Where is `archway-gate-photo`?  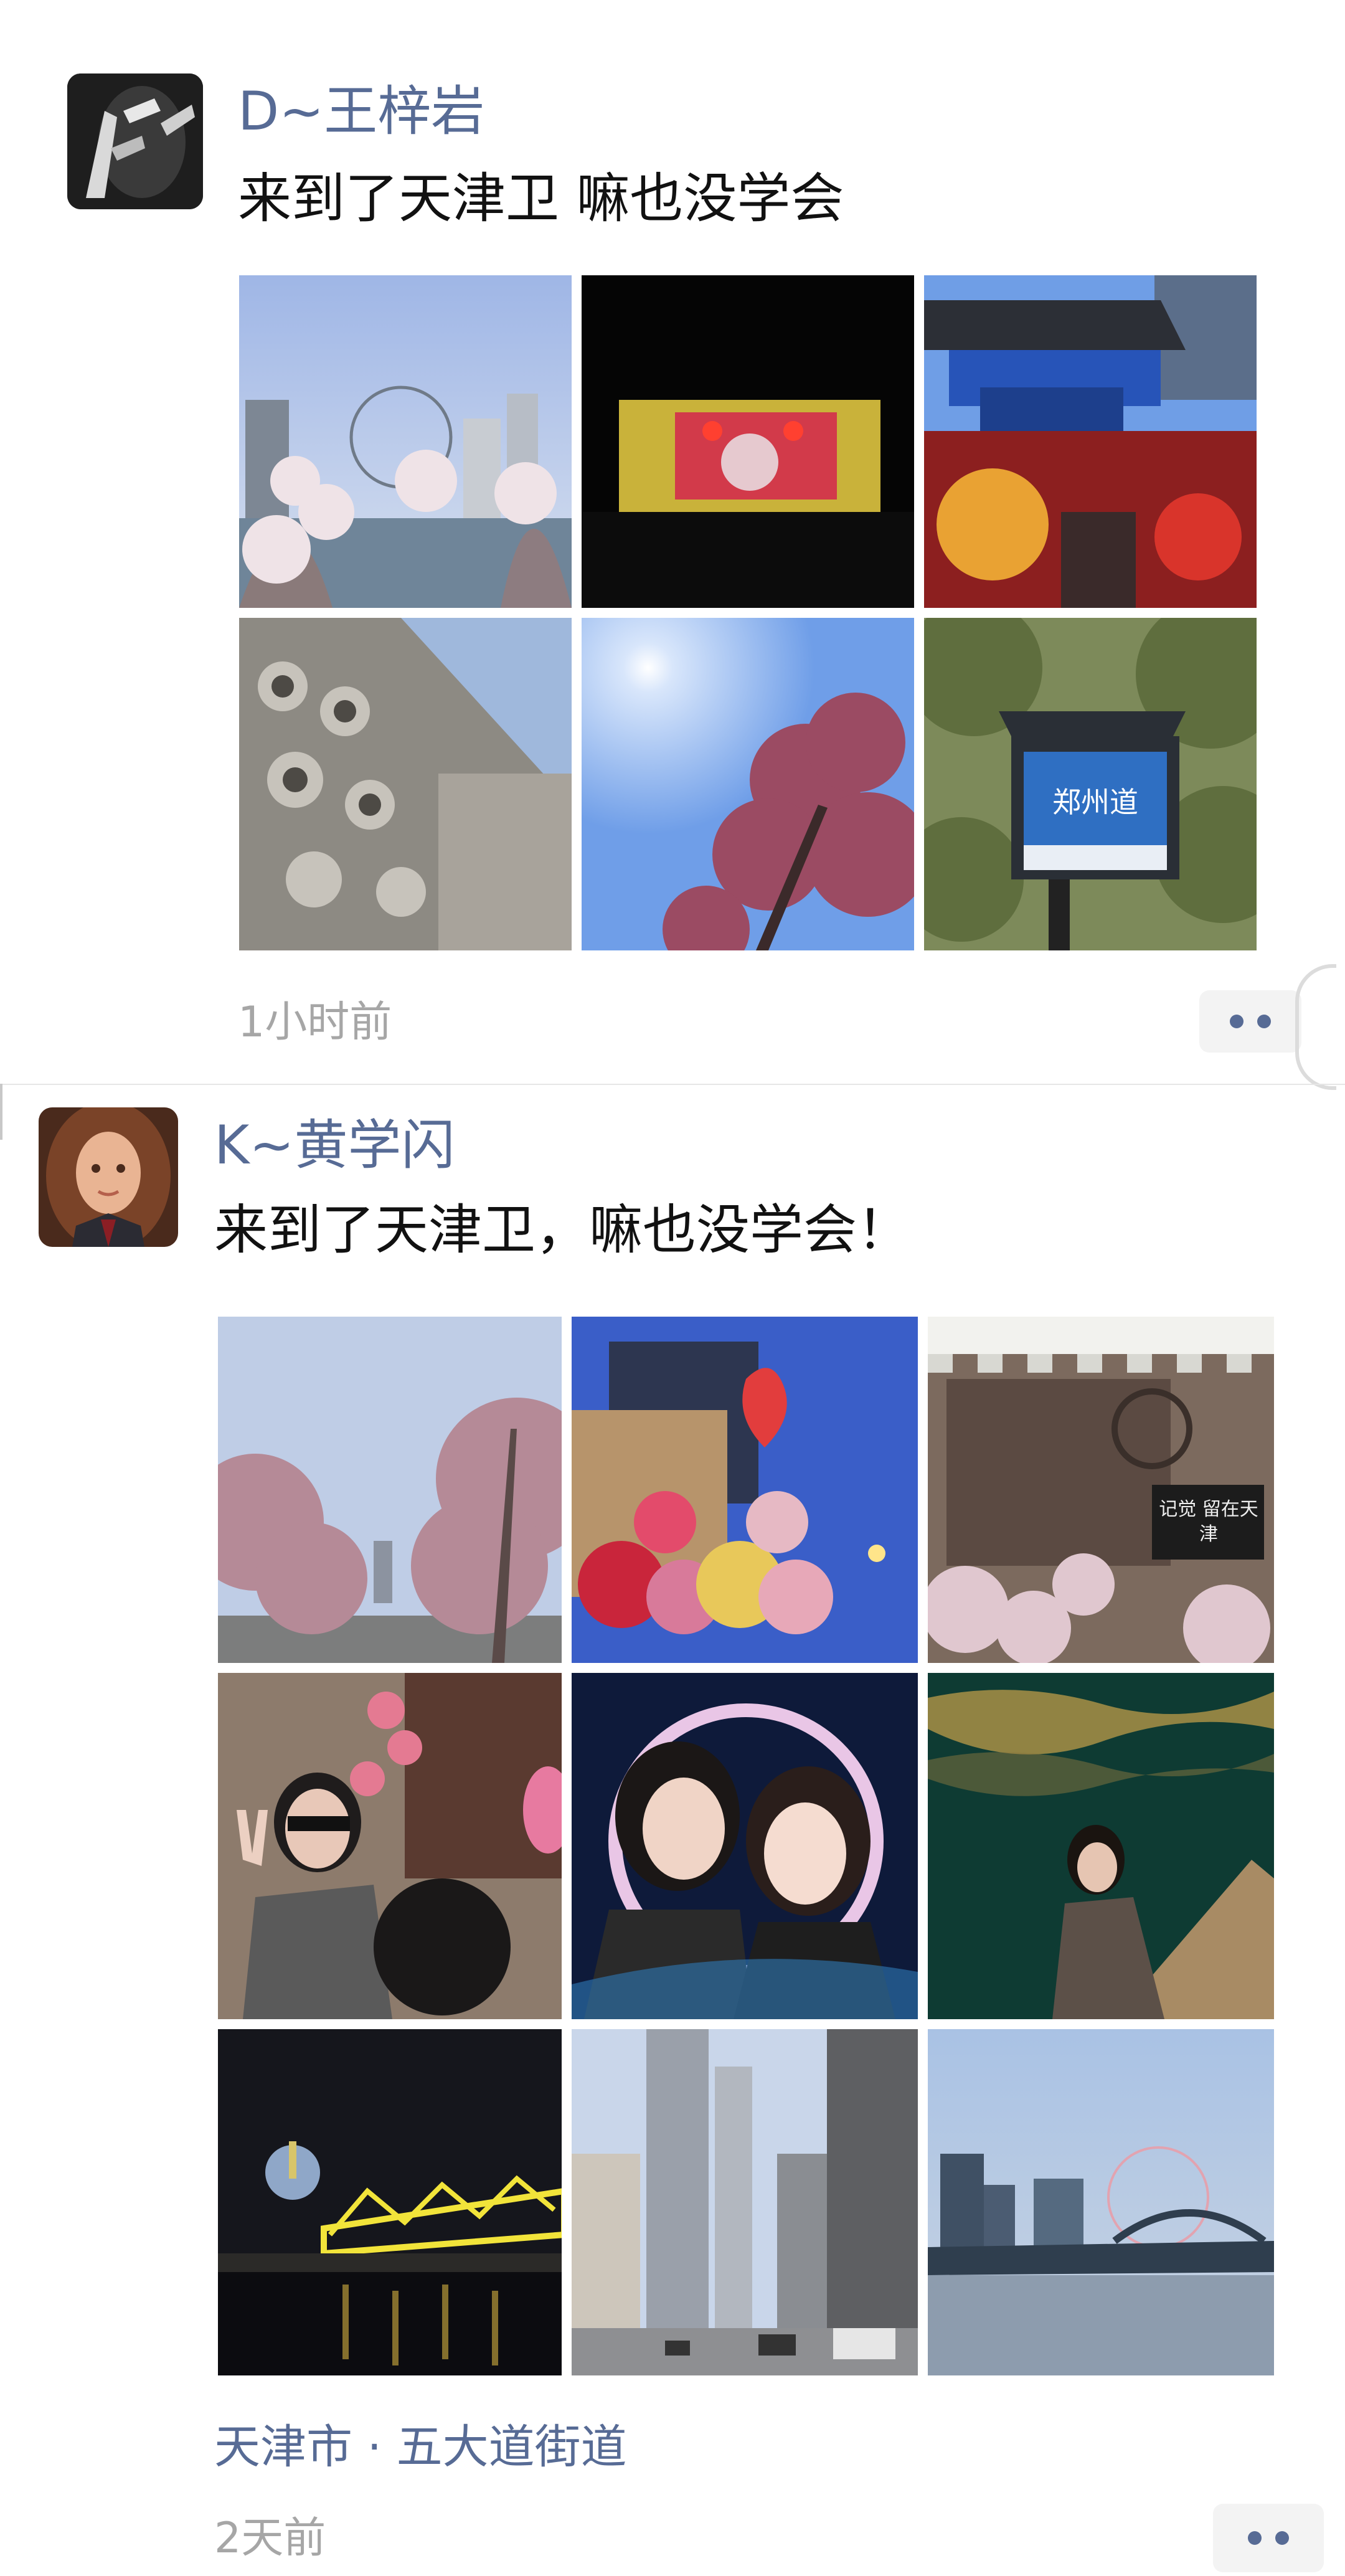 archway-gate-photo is located at coordinates (1091, 441).